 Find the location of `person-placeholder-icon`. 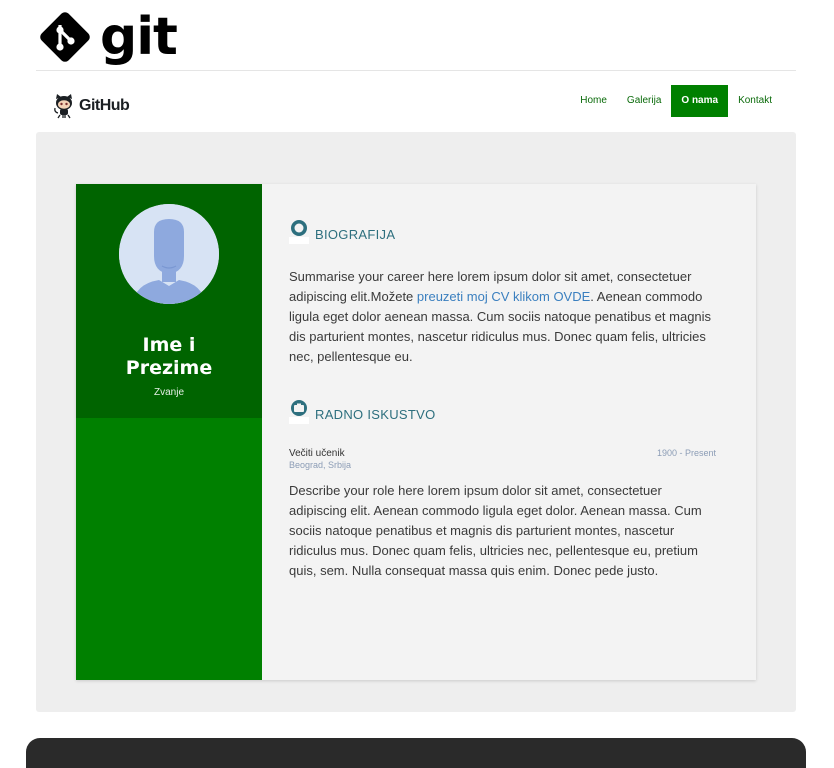

person-placeholder-icon is located at coordinates (169, 254).